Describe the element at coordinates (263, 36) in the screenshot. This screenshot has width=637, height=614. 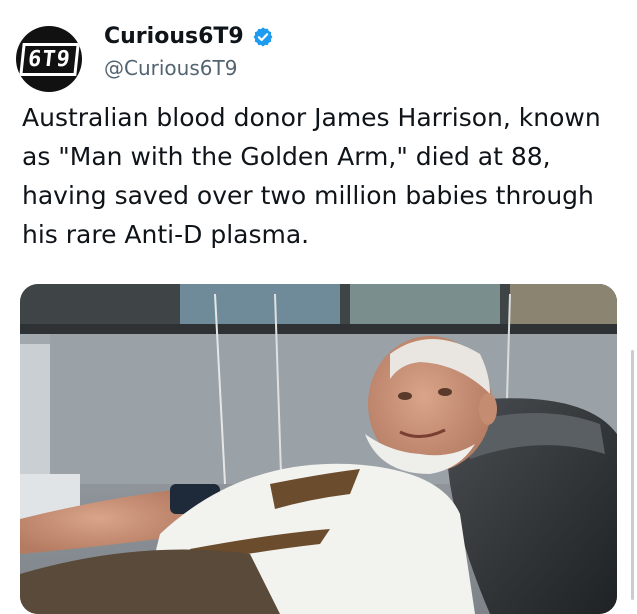
I see `verified-badge-icon` at that location.